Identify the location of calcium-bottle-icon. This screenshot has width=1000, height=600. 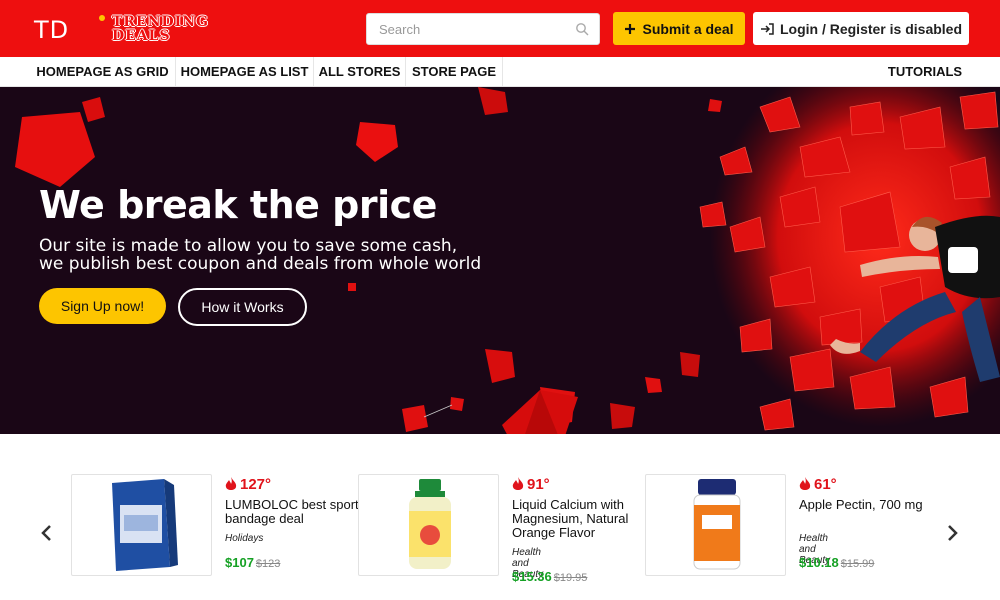
(430, 524).